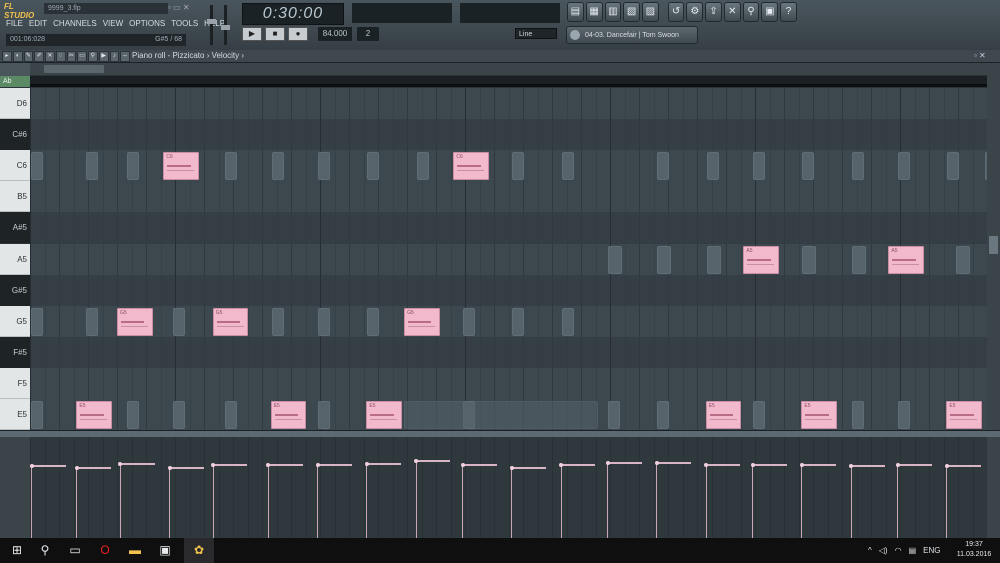 The image size is (1000, 563). I want to click on piano-key-a5: A5, so click(15, 259).